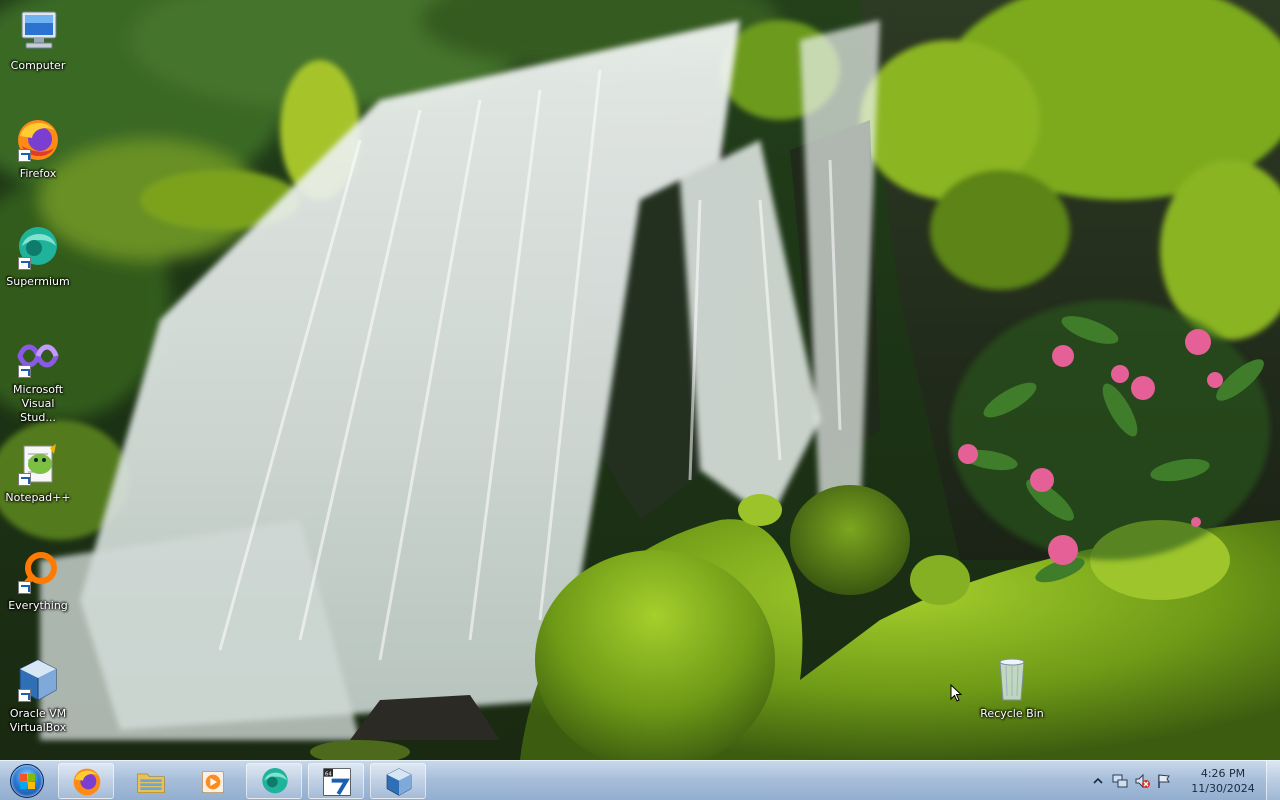  I want to click on desktop-icon-label: Recycle Bin, so click(1012, 713).